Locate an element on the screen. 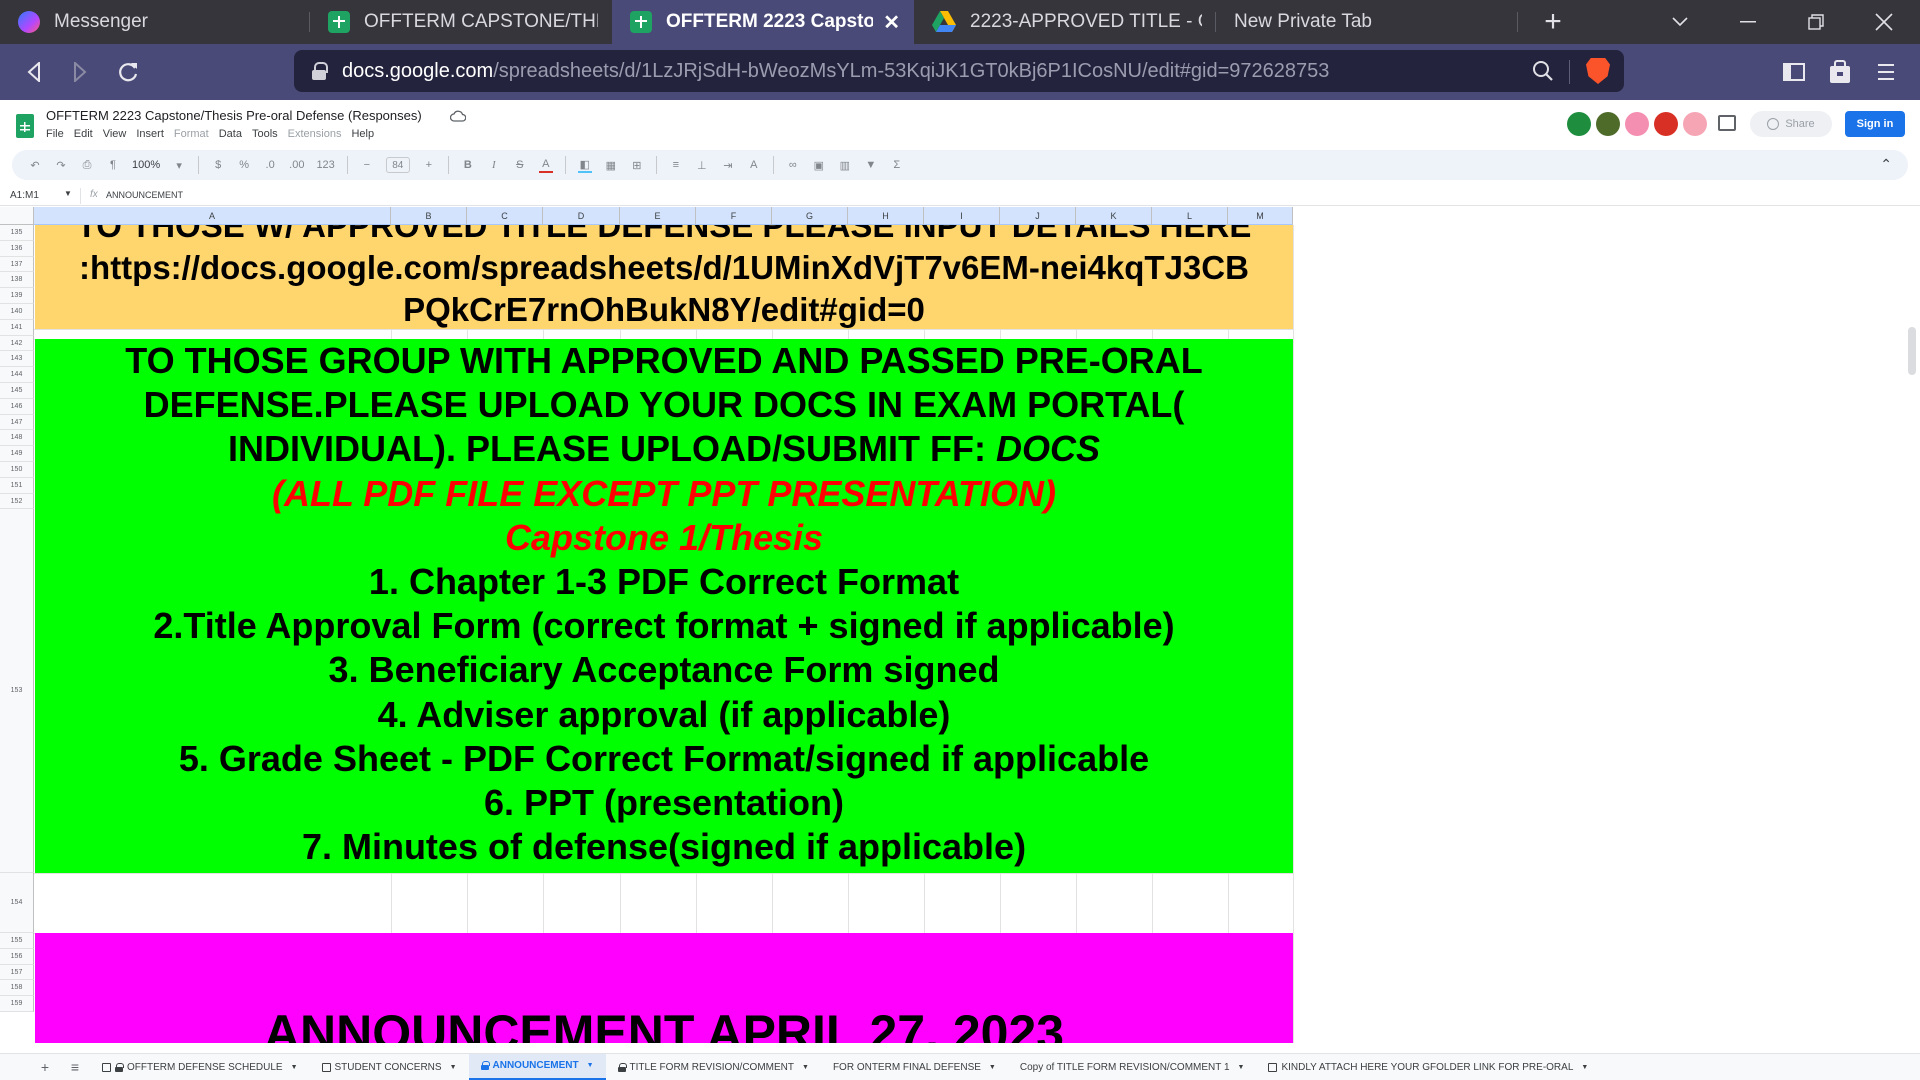 This screenshot has width=1920, height=1080. vertical-align-icon: ⊥ is located at coordinates (702, 165).